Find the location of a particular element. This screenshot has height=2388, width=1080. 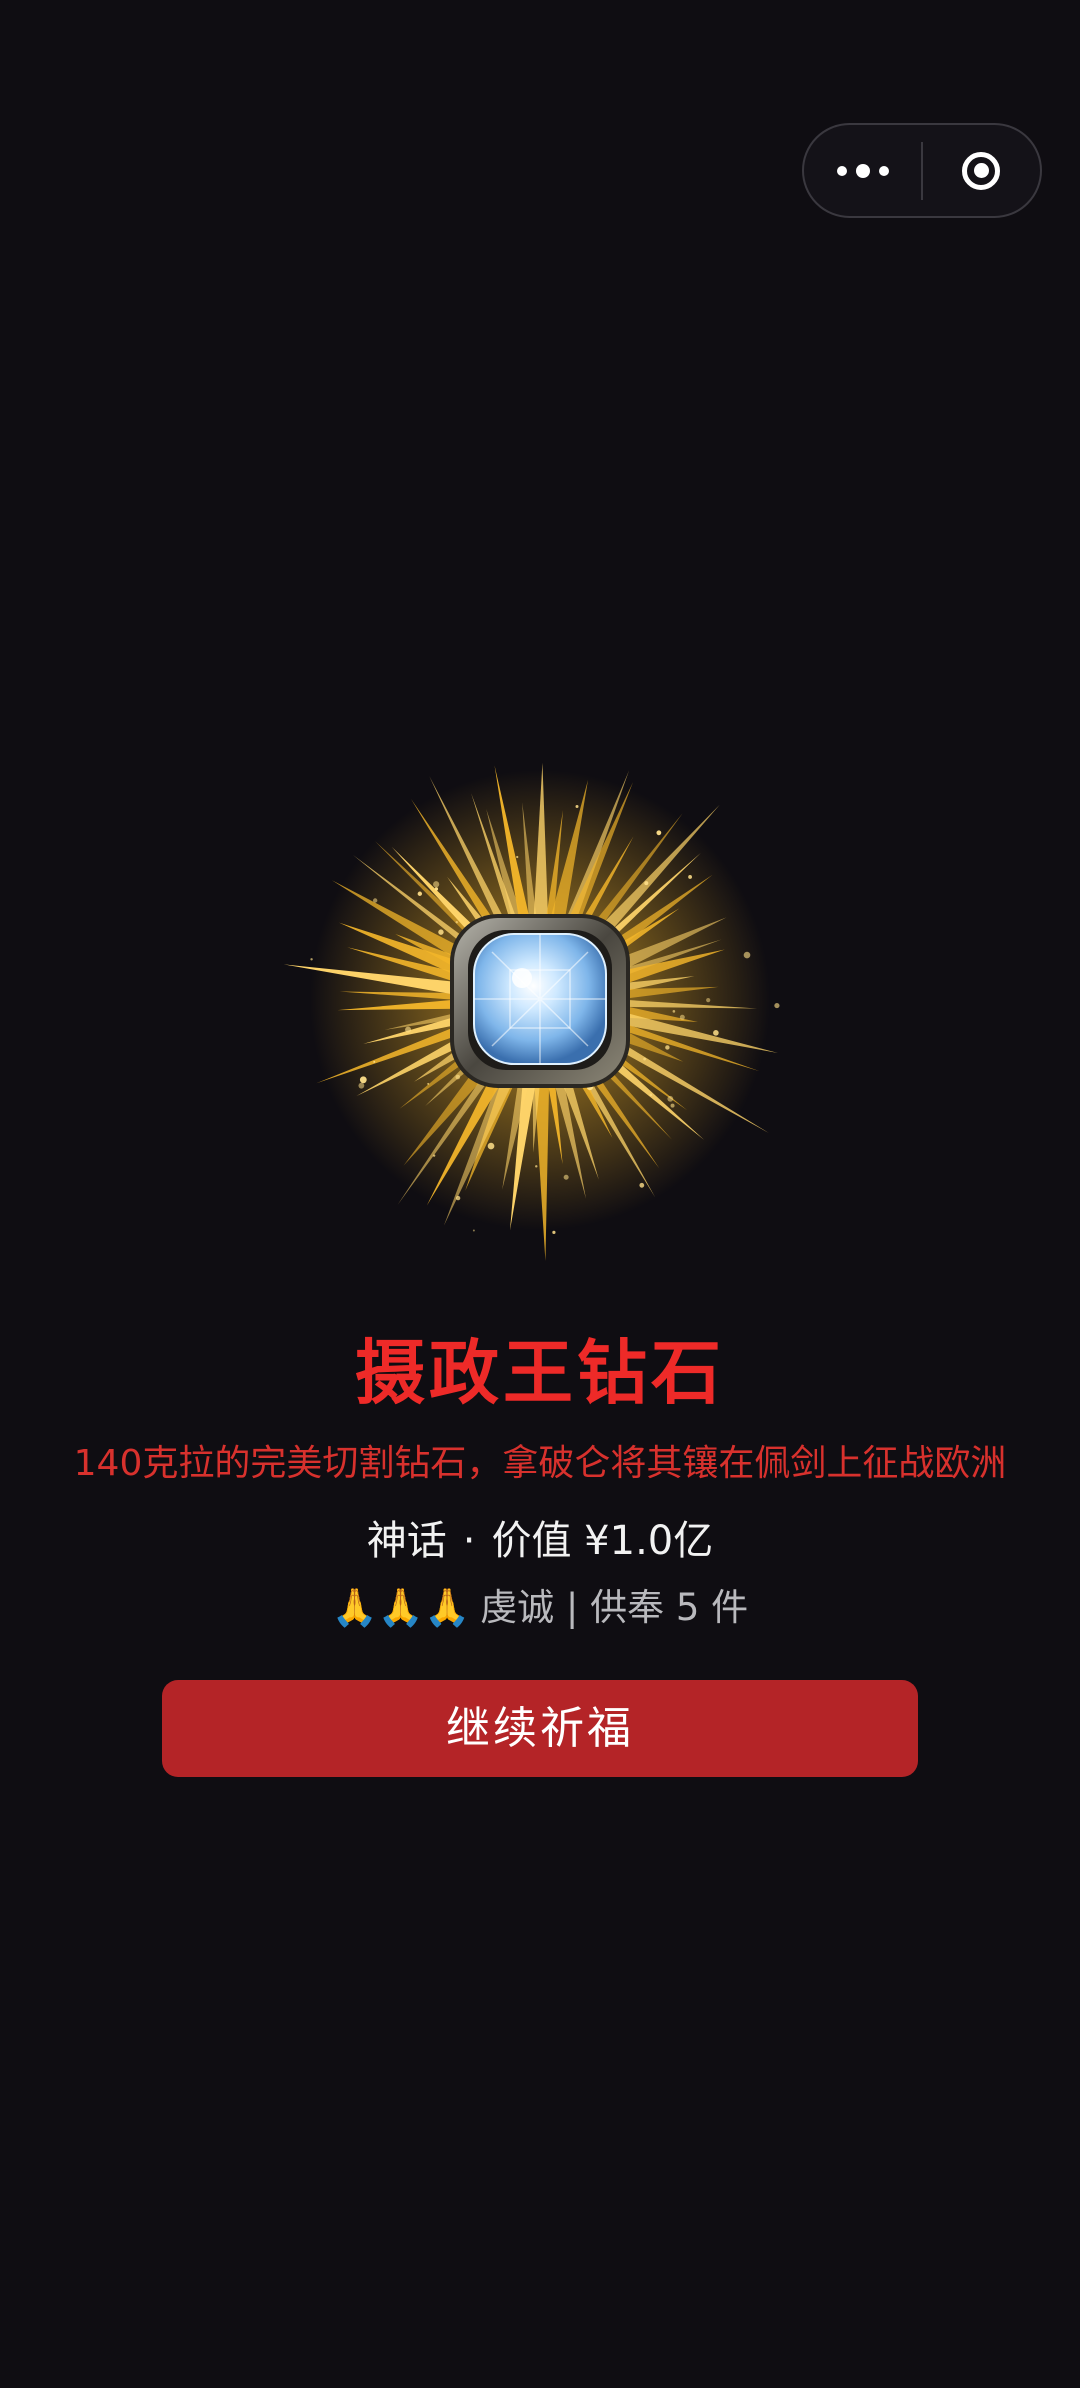

pray-hands-icon: 🙏🙏🙏 is located at coordinates (401, 1607).